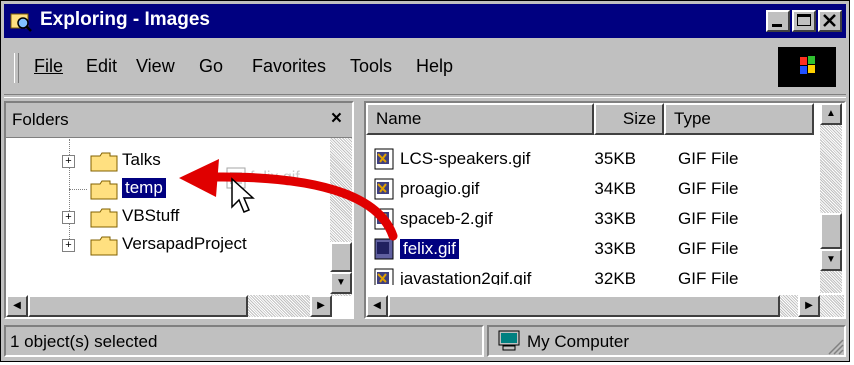  Describe the element at coordinates (155, 66) in the screenshot. I see `menu-view: View` at that location.